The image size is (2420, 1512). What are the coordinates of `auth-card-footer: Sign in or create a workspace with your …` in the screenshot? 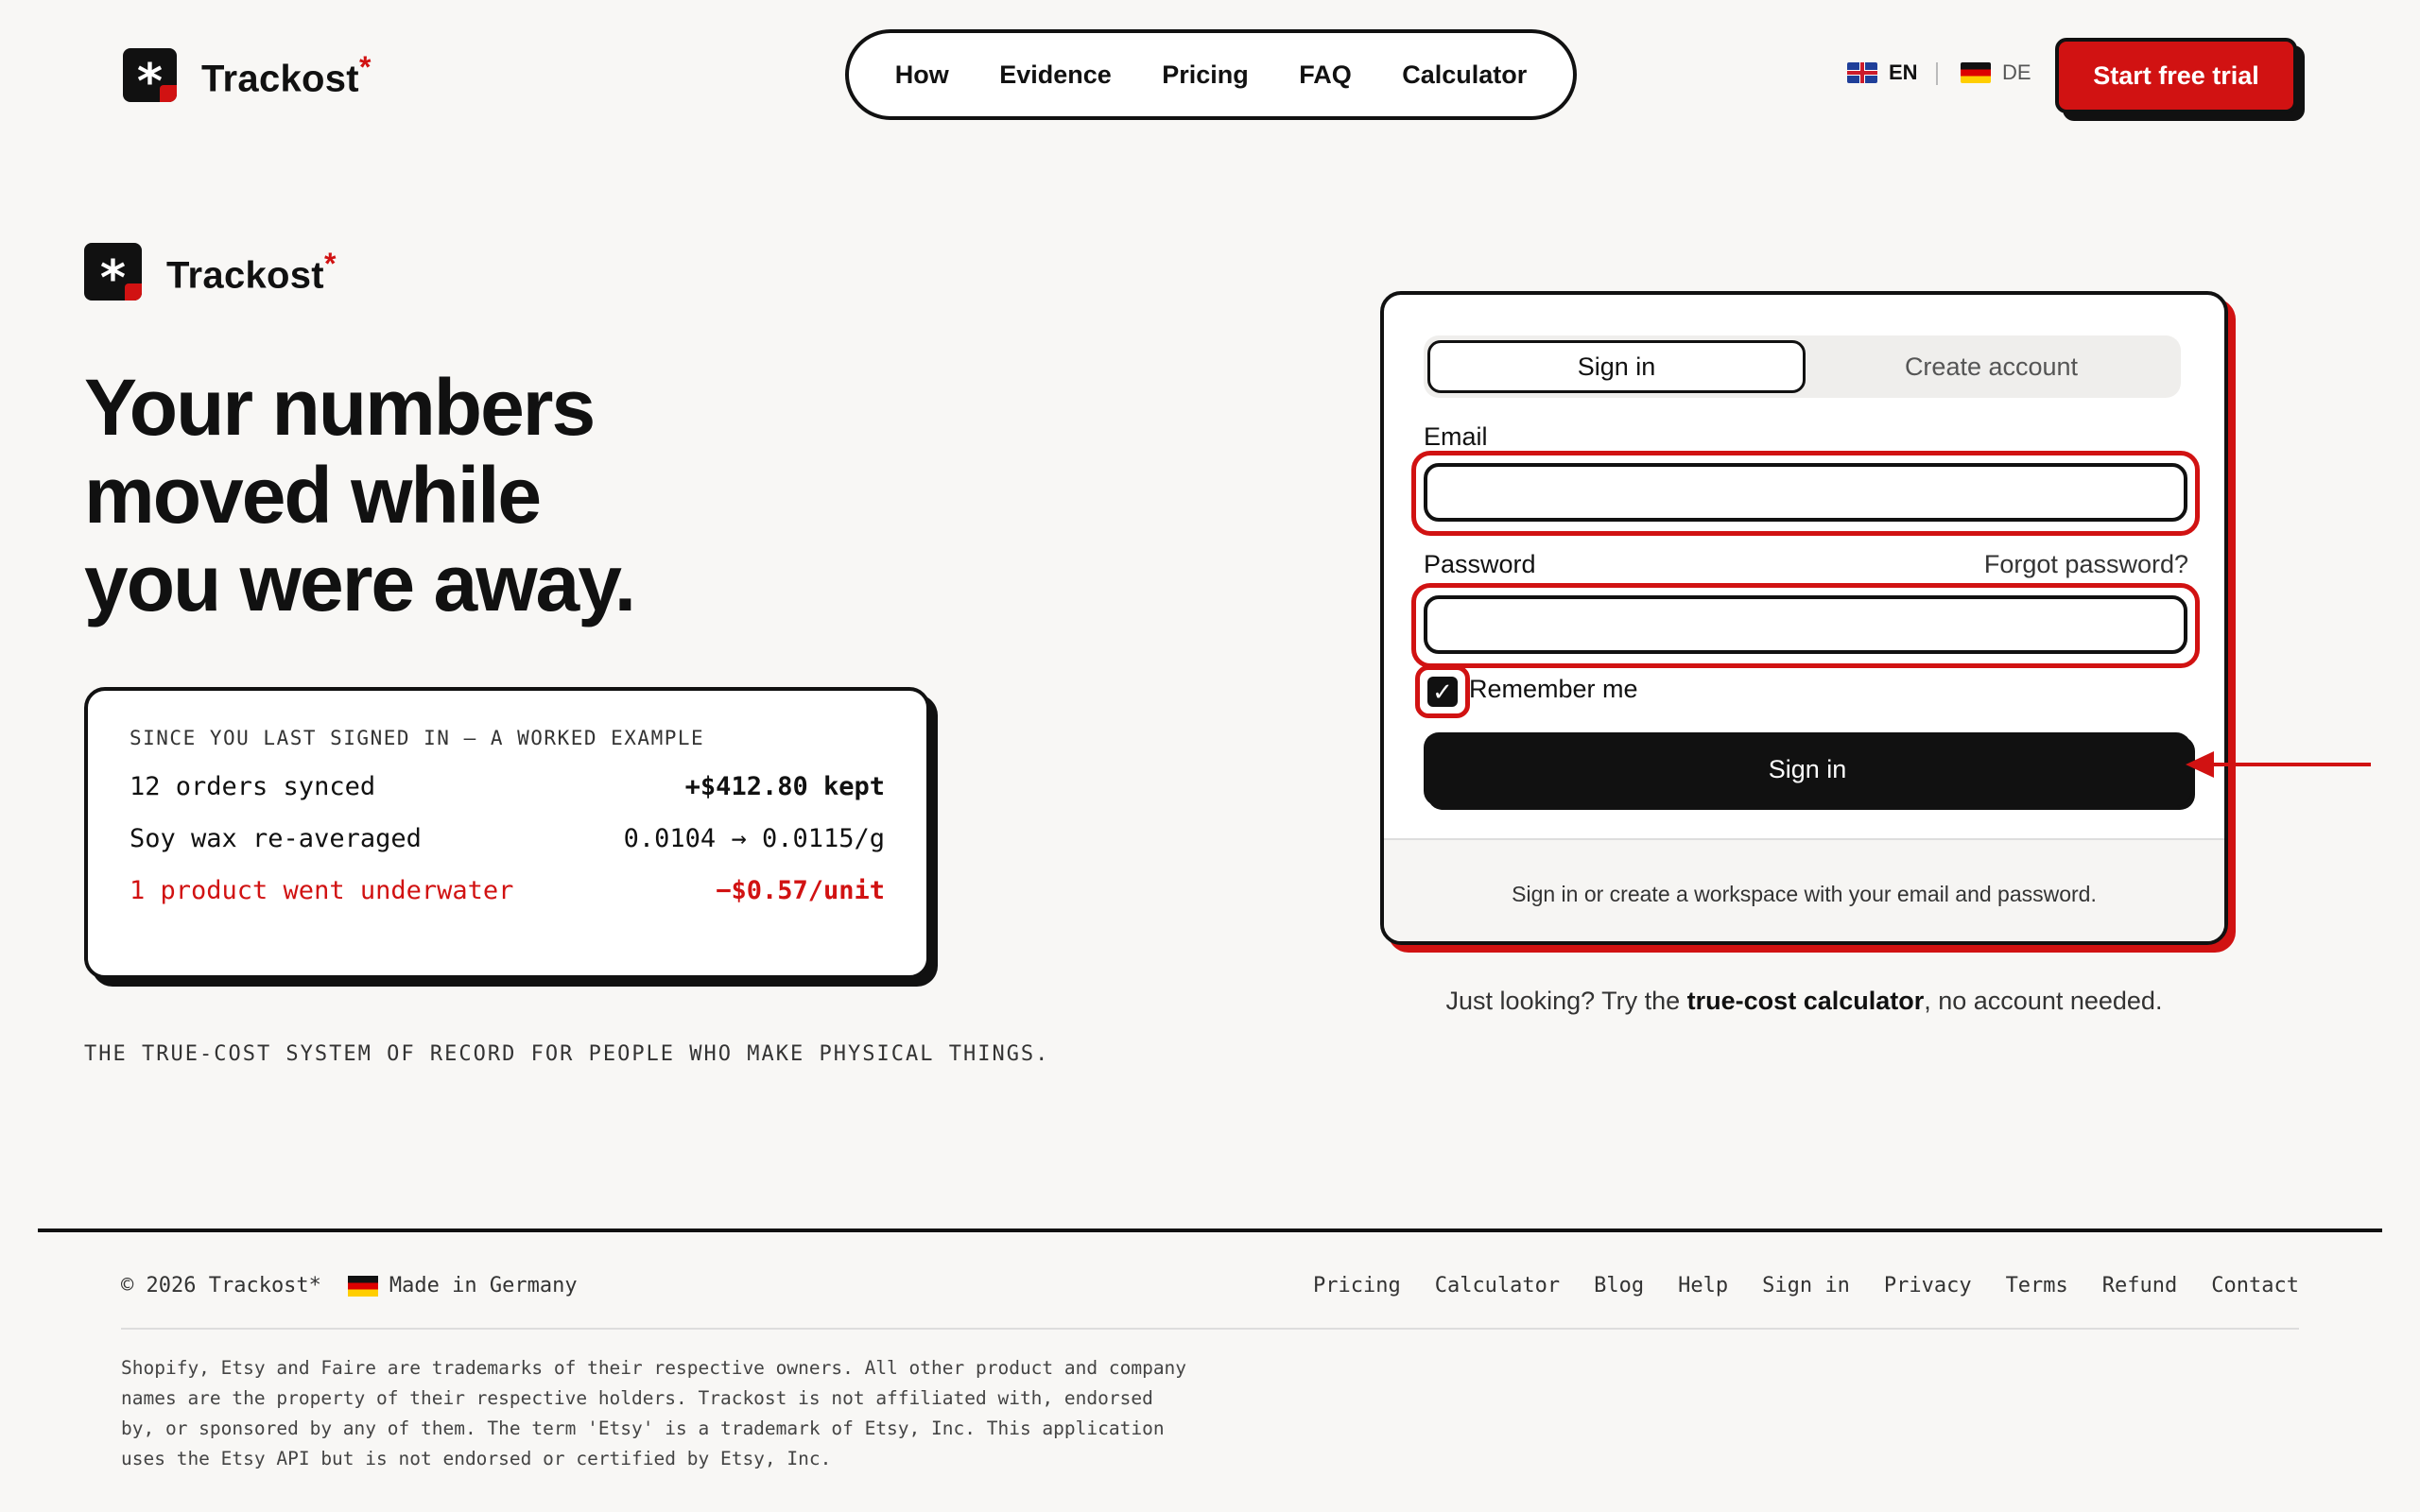 It's located at (1804, 889).